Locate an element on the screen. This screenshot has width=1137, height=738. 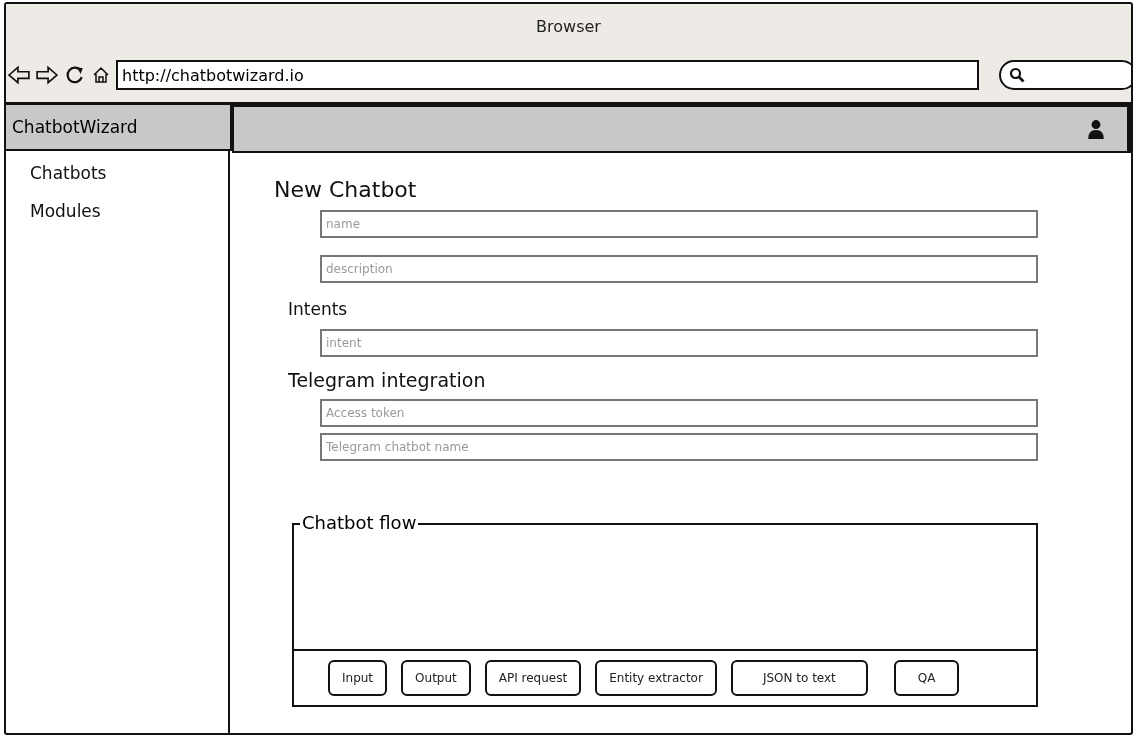
page-title: New Chatbot is located at coordinates (346, 189).